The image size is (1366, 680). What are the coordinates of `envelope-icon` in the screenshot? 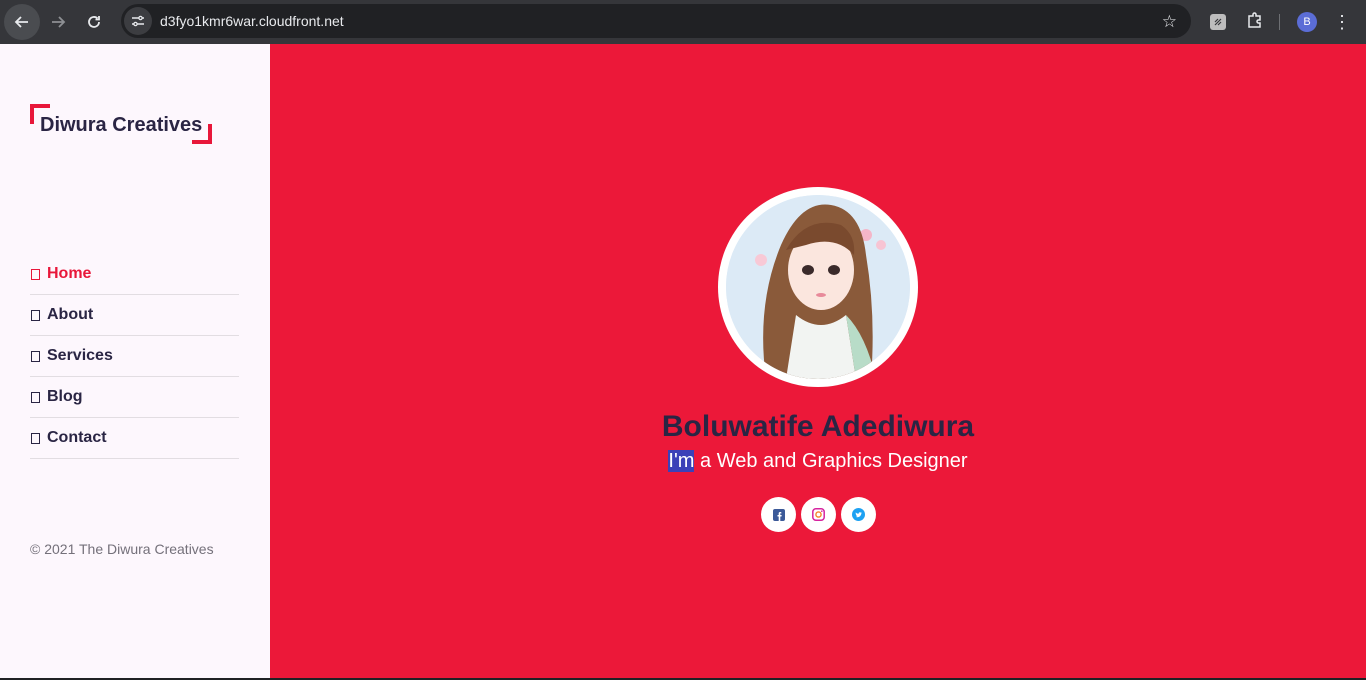 It's located at (35, 438).